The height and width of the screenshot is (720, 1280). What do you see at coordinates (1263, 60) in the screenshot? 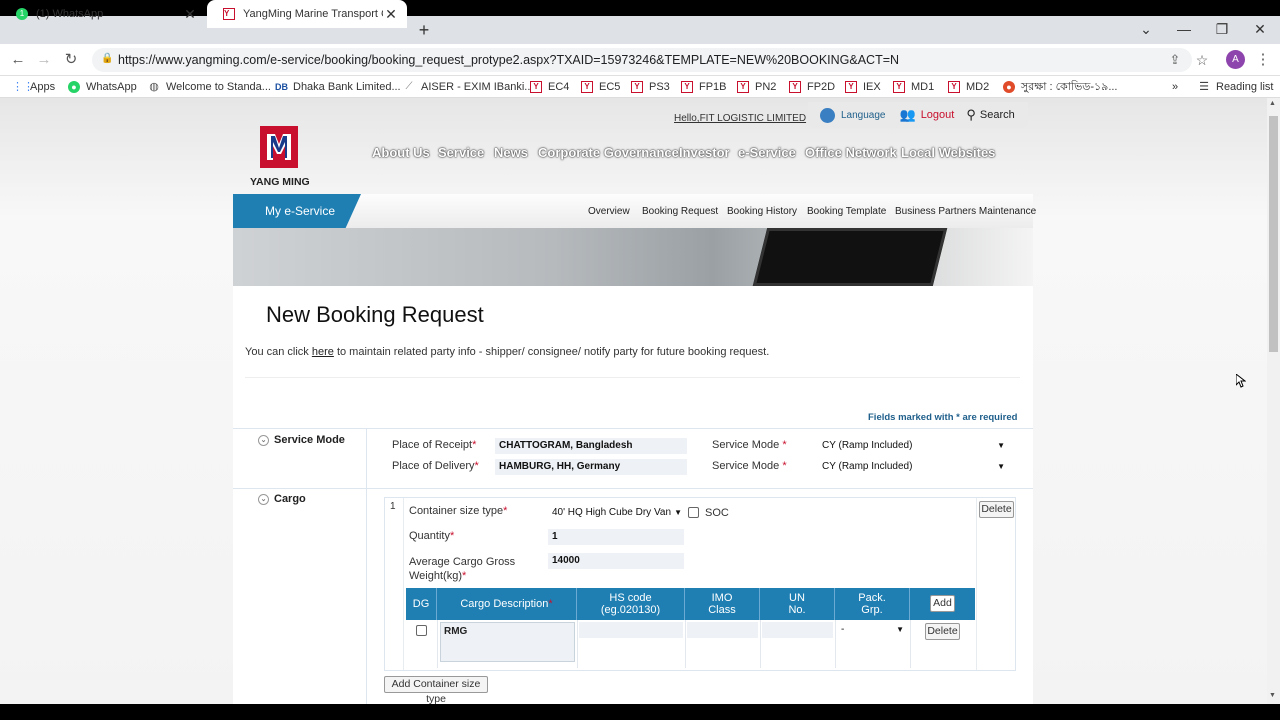
I see `browser-menu-icon: ⋮` at bounding box center [1263, 60].